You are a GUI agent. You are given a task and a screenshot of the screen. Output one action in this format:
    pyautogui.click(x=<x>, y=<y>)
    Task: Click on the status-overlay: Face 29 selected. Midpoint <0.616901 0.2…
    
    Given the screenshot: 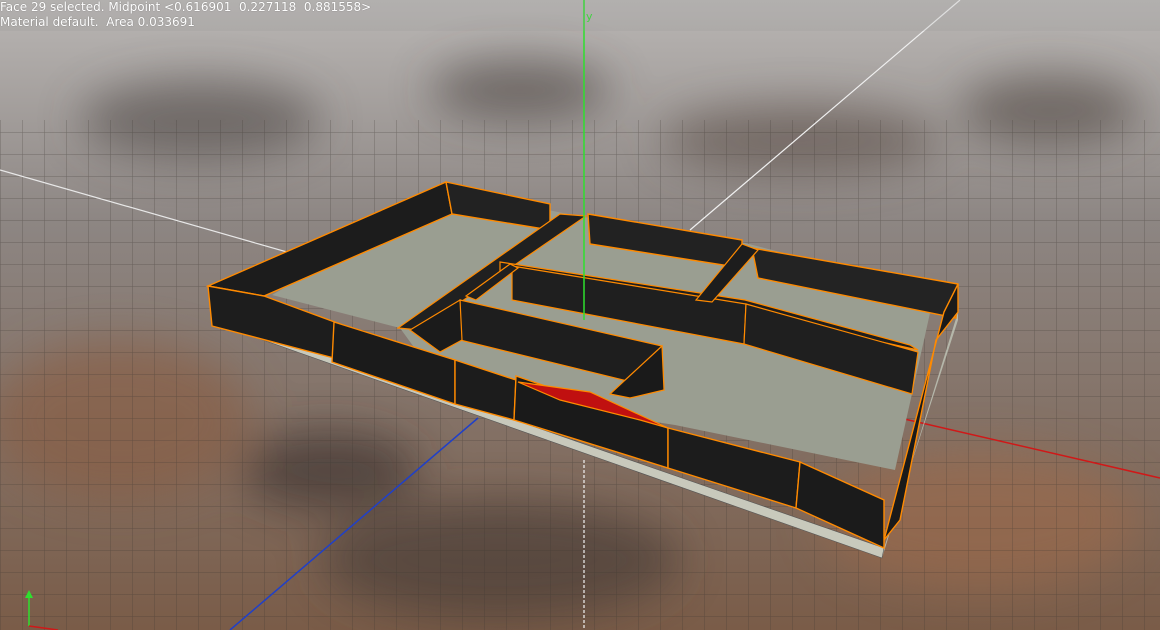 What is the action you would take?
    pyautogui.click(x=580, y=15)
    